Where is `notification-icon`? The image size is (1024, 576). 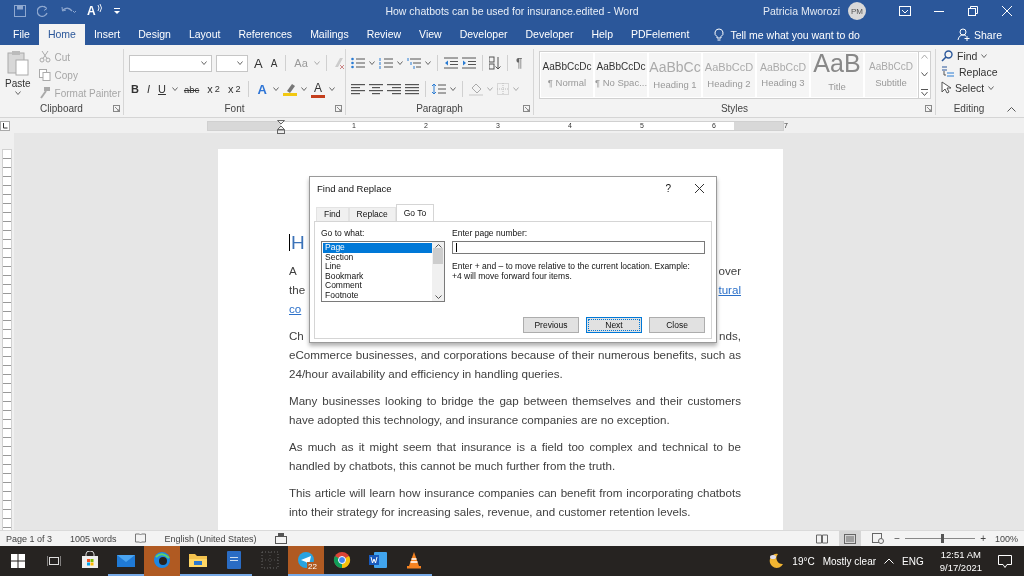
notification-icon is located at coordinates (1005, 561).